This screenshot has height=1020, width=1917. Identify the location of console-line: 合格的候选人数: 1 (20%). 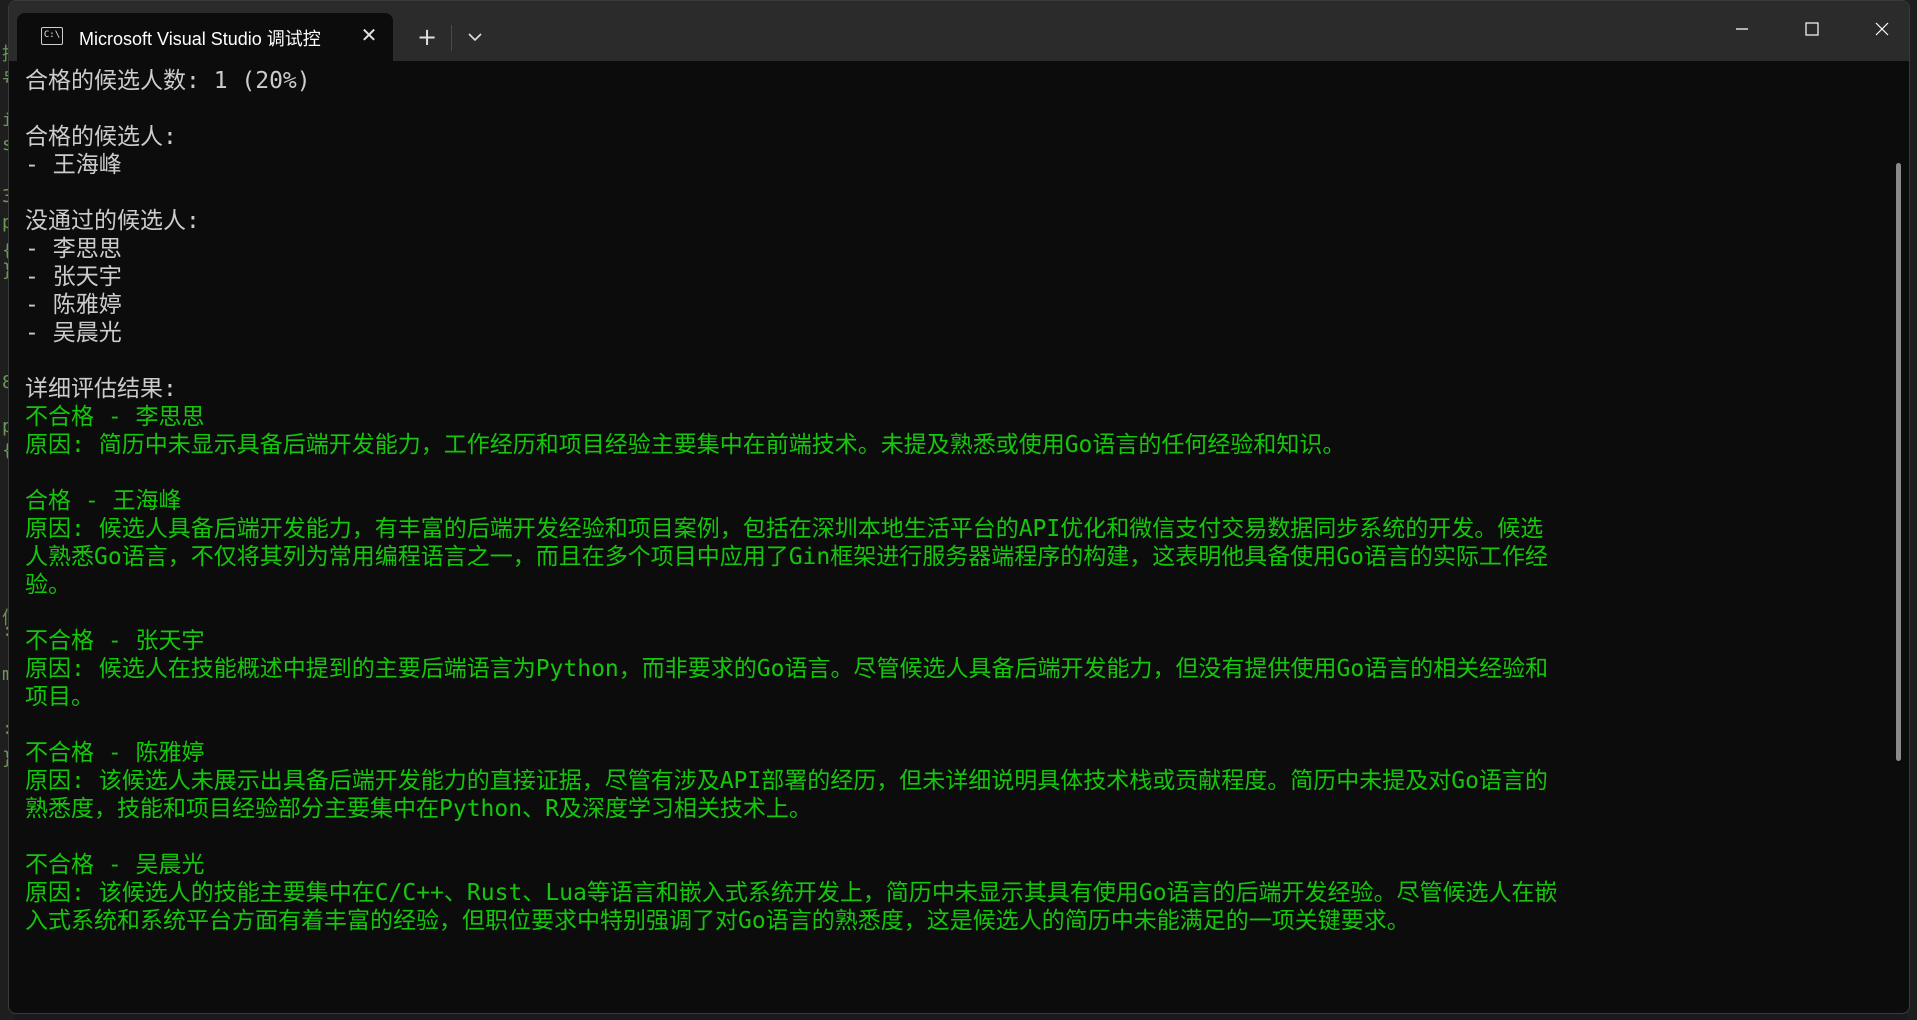
(945, 81).